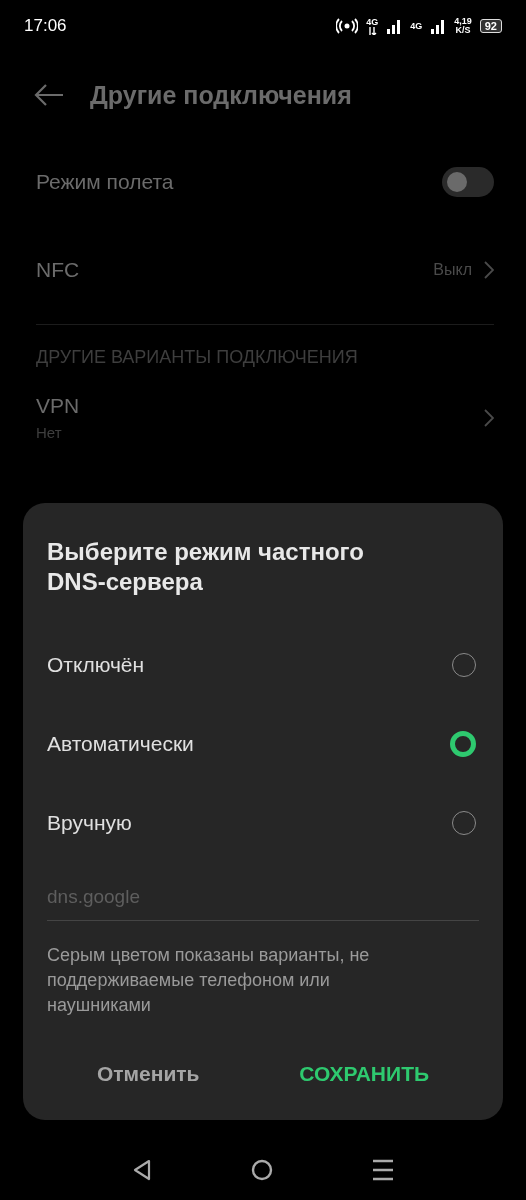 The height and width of the screenshot is (1200, 526). I want to click on speed-value: 4,19, so click(463, 21).